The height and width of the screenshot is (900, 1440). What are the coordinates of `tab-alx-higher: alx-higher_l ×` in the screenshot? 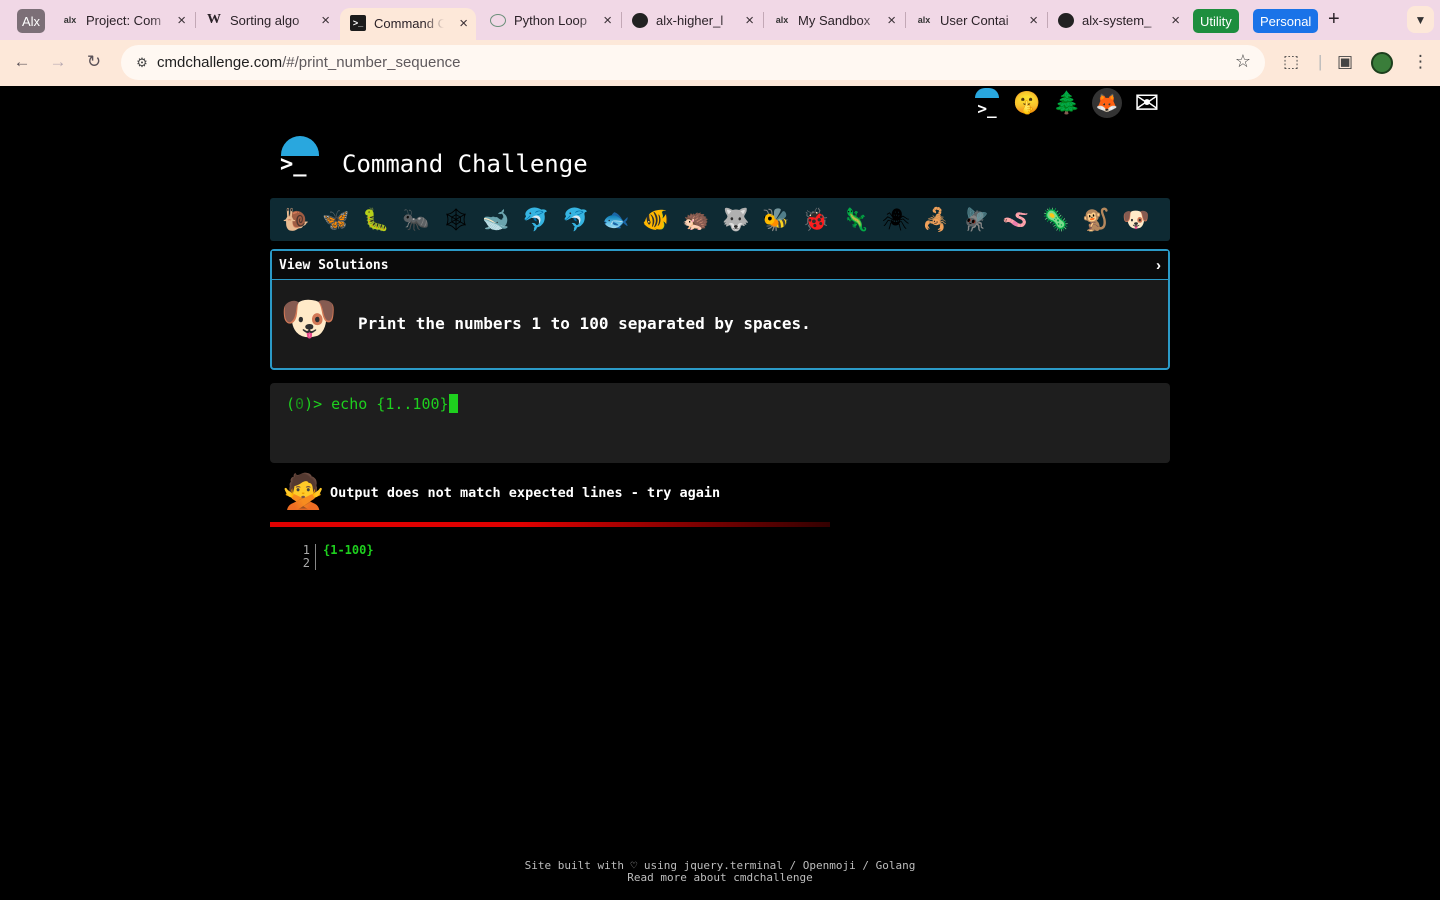 It's located at (692, 20).